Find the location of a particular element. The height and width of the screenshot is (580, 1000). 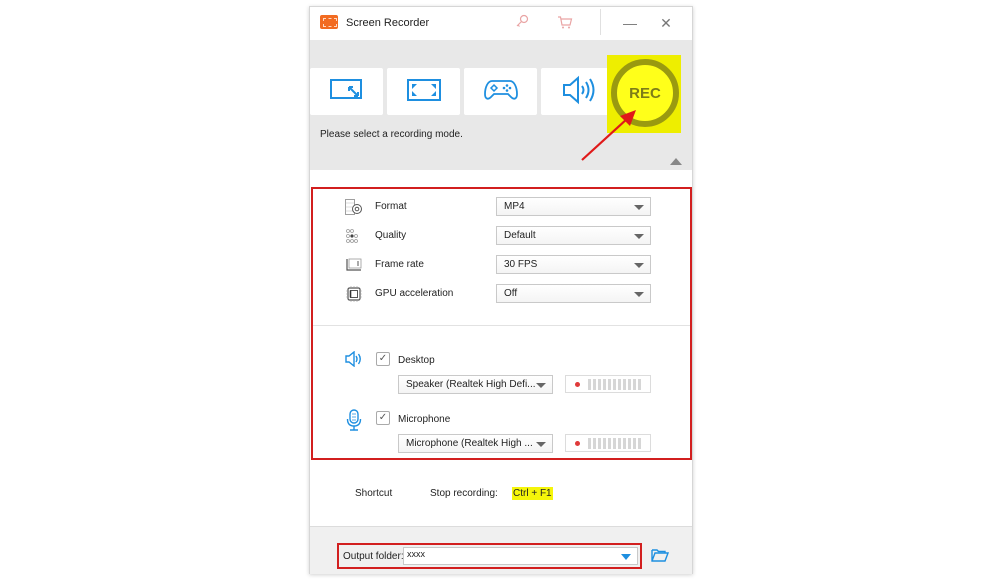

shortcut-label: Shortcut is located at coordinates (374, 493).